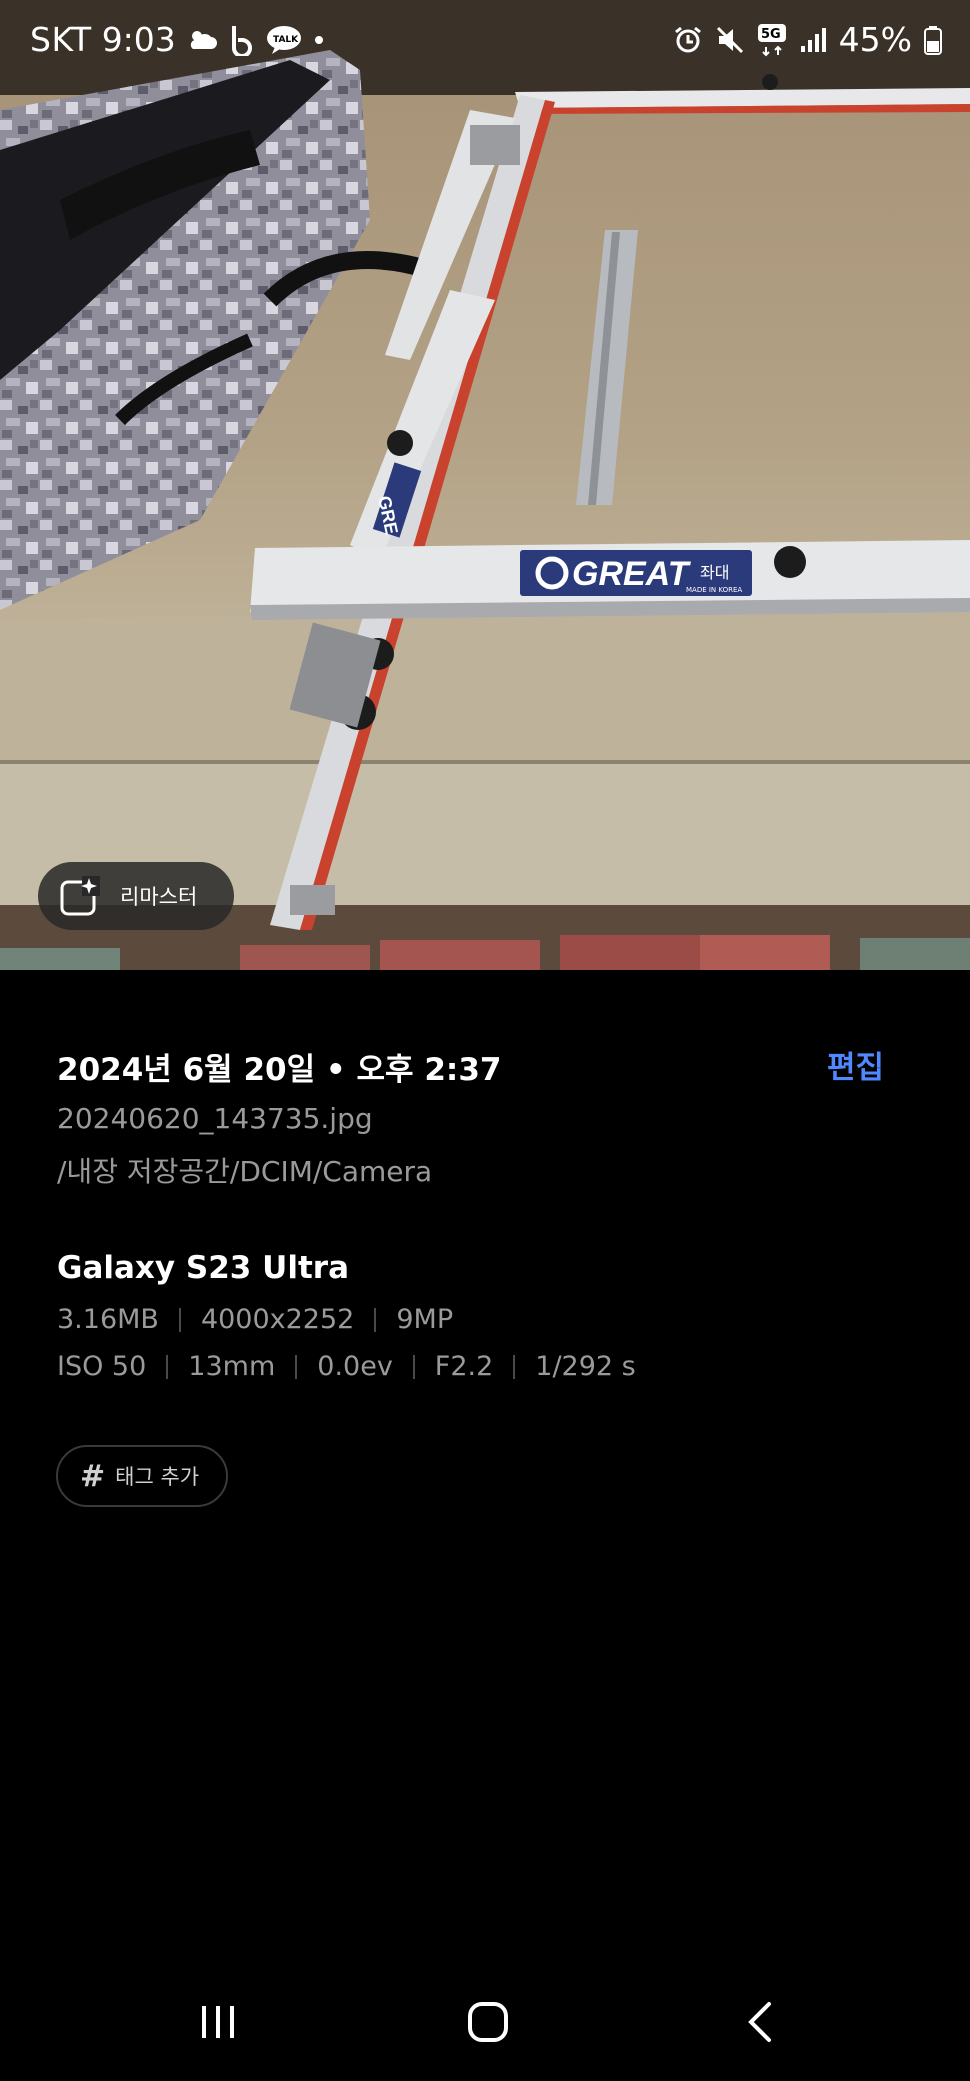 The image size is (970, 2081). What do you see at coordinates (61, 39) in the screenshot?
I see `carrier-label: SKT` at bounding box center [61, 39].